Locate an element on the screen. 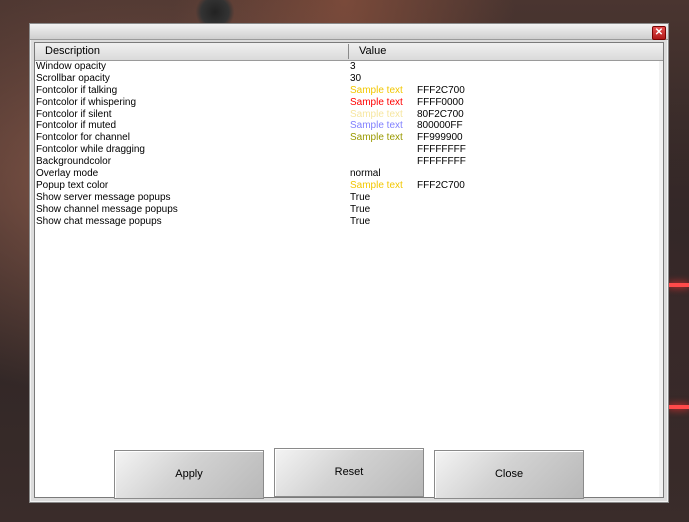 The height and width of the screenshot is (522, 689). row-description: Fontcolor while dragging is located at coordinates (90, 150).